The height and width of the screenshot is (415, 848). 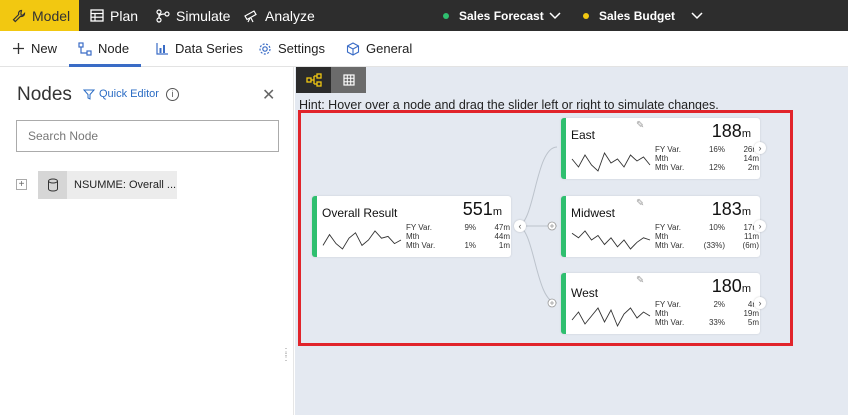 I want to click on table-icon, so click(x=97, y=15).